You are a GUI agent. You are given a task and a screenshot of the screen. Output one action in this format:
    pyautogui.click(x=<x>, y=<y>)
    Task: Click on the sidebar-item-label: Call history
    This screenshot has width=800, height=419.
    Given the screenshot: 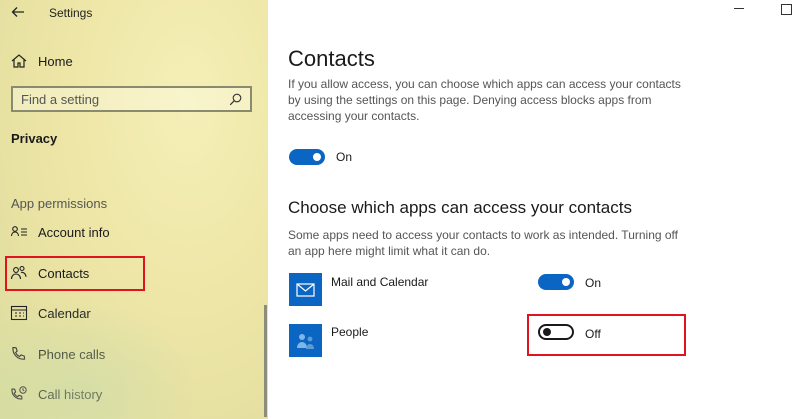 What is the action you would take?
    pyautogui.click(x=70, y=394)
    